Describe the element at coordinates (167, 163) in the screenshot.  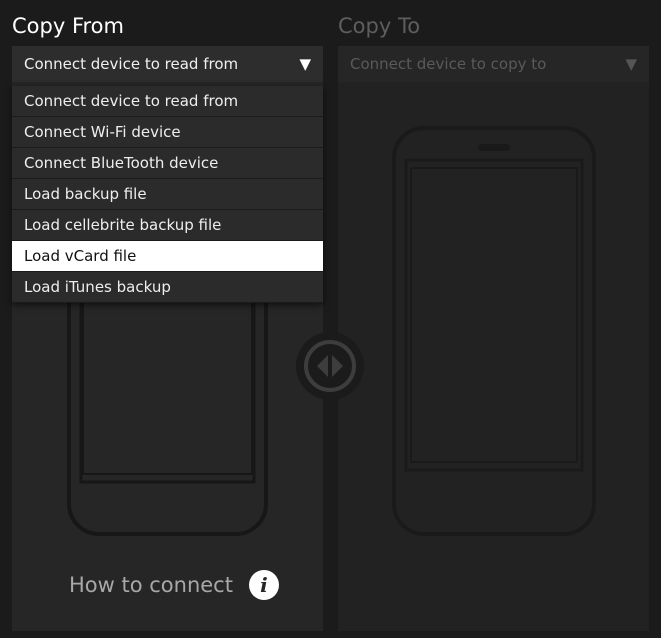
I see `dropdown-option-connect-bluetooth: Connect BlueTooth device` at that location.